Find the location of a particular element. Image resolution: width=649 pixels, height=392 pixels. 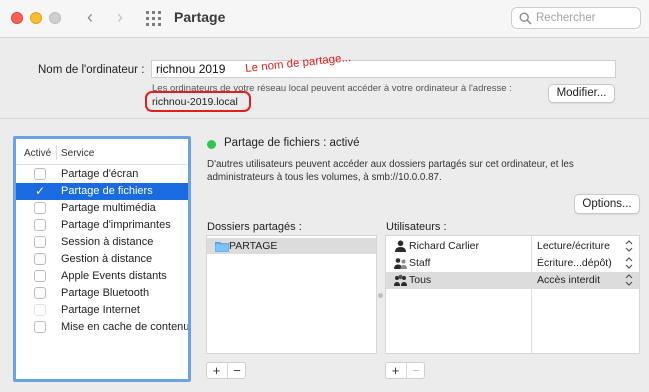

computer-name-label: Nom de l'ordinateur : is located at coordinates (91, 70).